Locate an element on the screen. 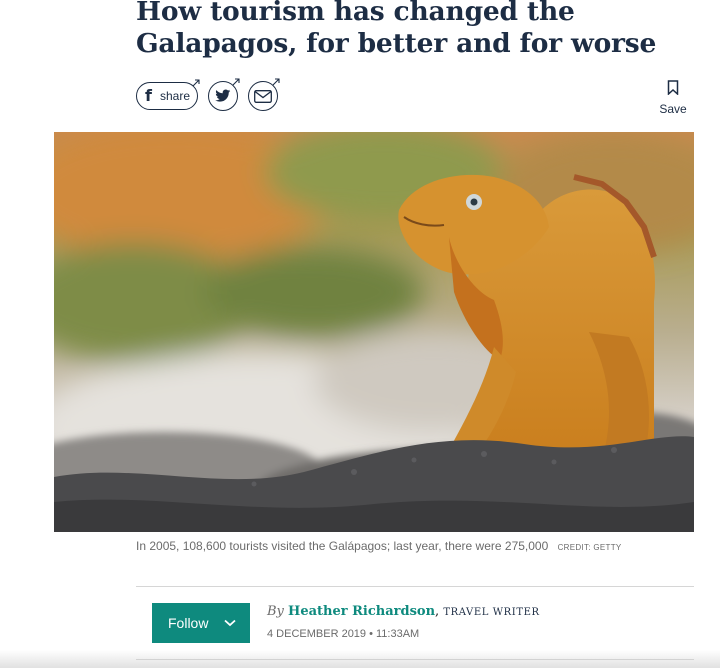 This screenshot has width=720, height=668. twitter-icon is located at coordinates (223, 95).